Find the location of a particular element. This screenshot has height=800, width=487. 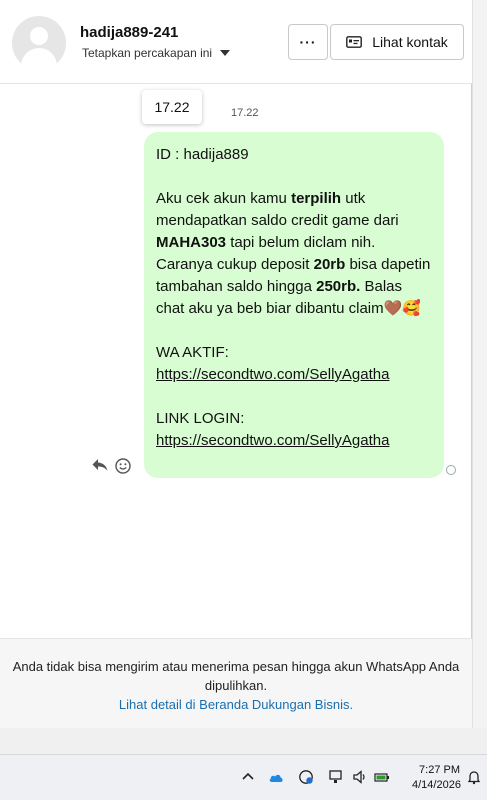

avatar-body-shape is located at coordinates (39, 59).